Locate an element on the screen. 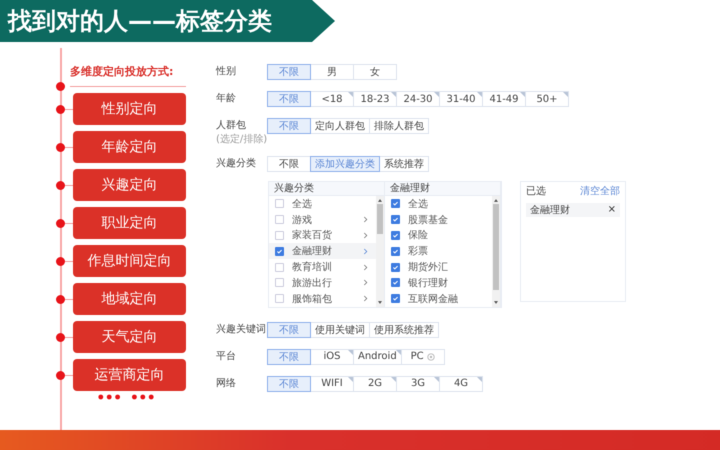 The height and width of the screenshot is (450, 720). option-button: 18-23 is located at coordinates (375, 99).